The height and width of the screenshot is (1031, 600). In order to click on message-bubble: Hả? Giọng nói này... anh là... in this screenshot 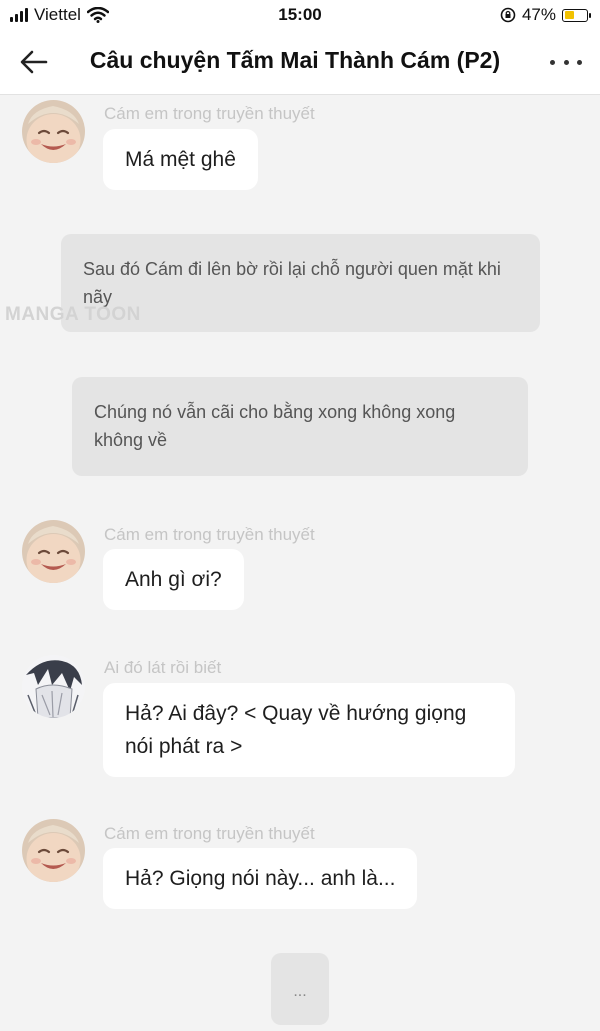, I will do `click(260, 878)`.